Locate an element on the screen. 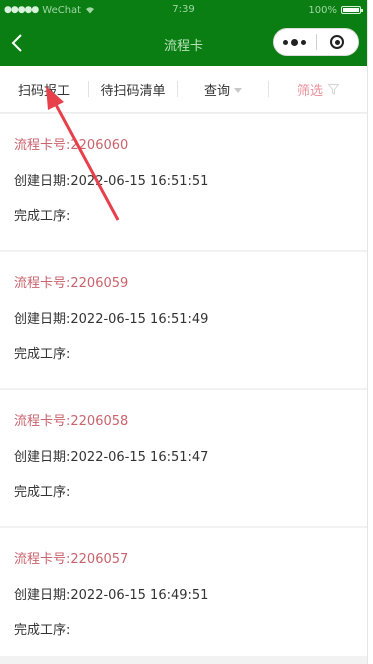 The image size is (373, 664). status-bar: ●●●●● WeChat 7:39 100% is located at coordinates (183, 10).